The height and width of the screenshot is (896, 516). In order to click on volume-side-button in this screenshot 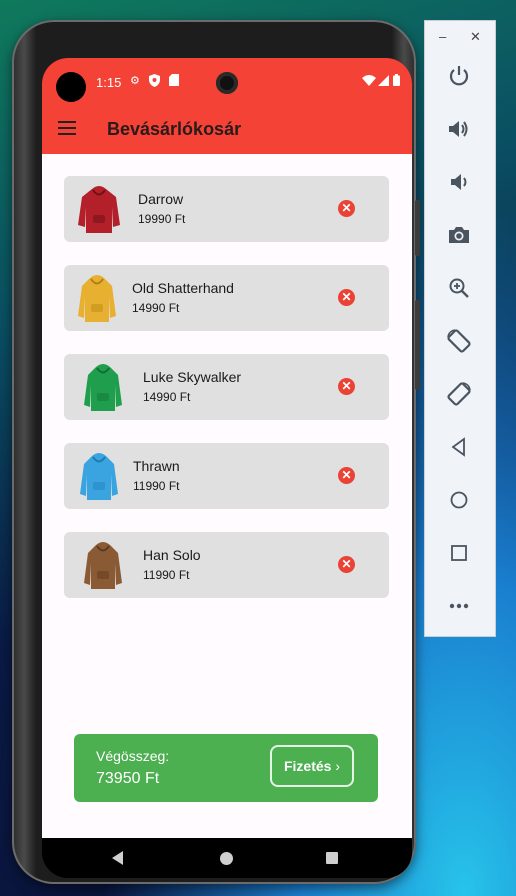, I will do `click(417, 345)`.